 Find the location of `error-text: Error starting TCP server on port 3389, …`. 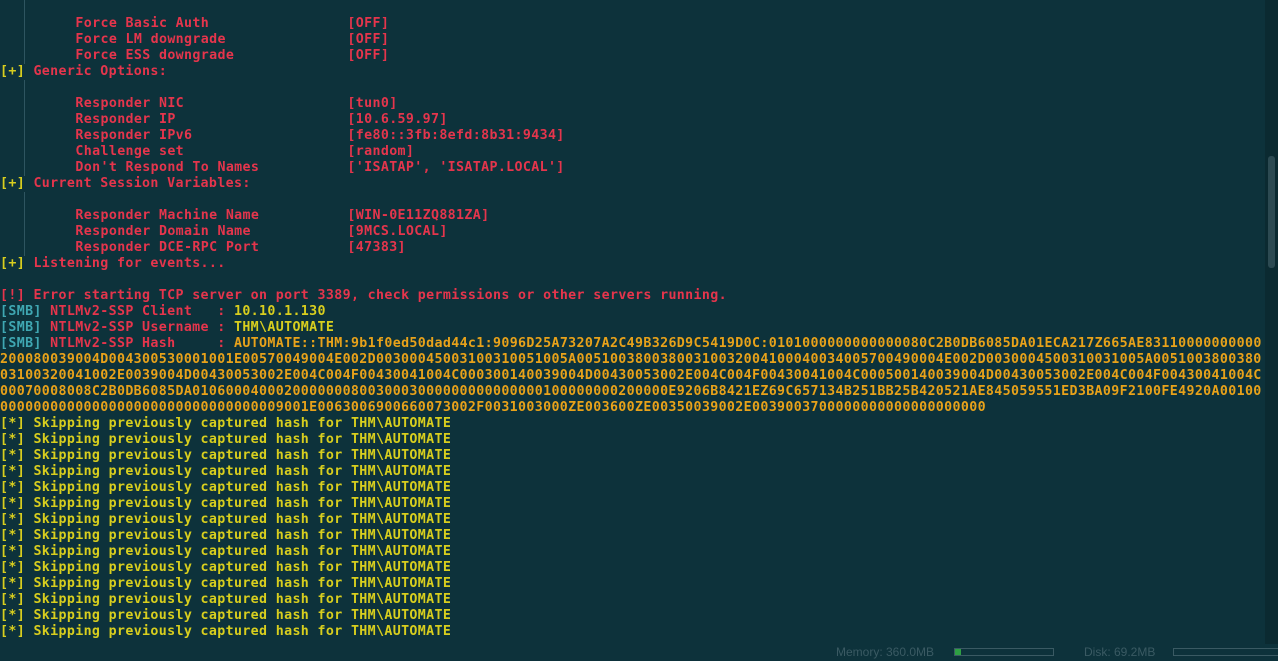

error-text: Error starting TCP server on port 3389, … is located at coordinates (380, 295).